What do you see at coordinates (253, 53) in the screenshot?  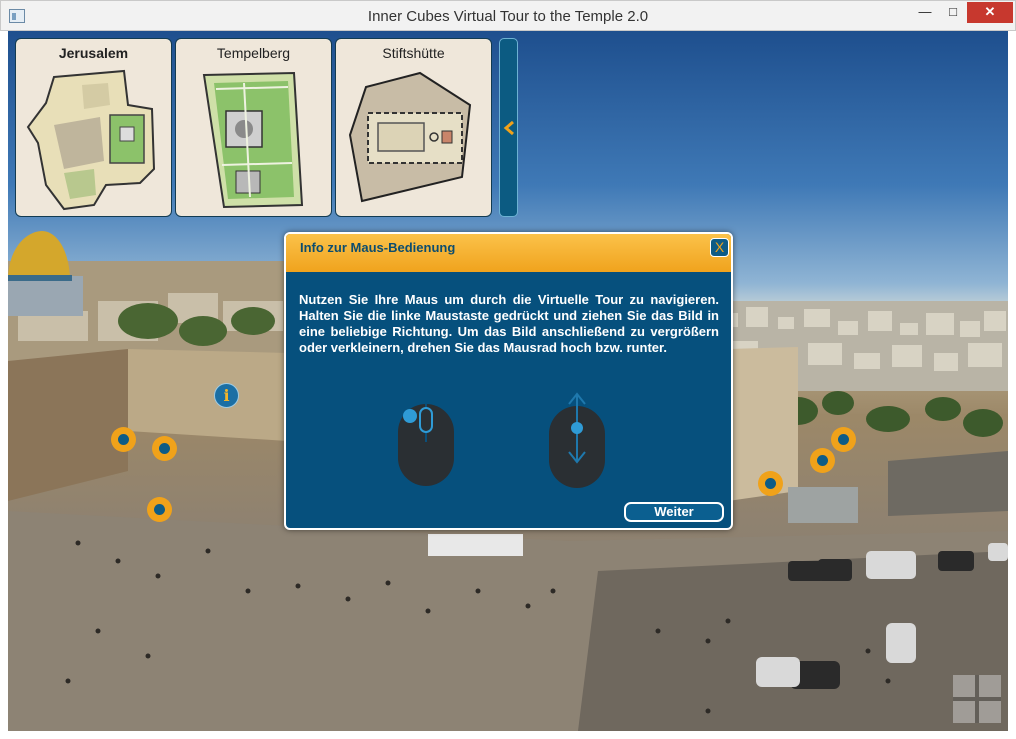 I see `map-label: Tempelberg` at bounding box center [253, 53].